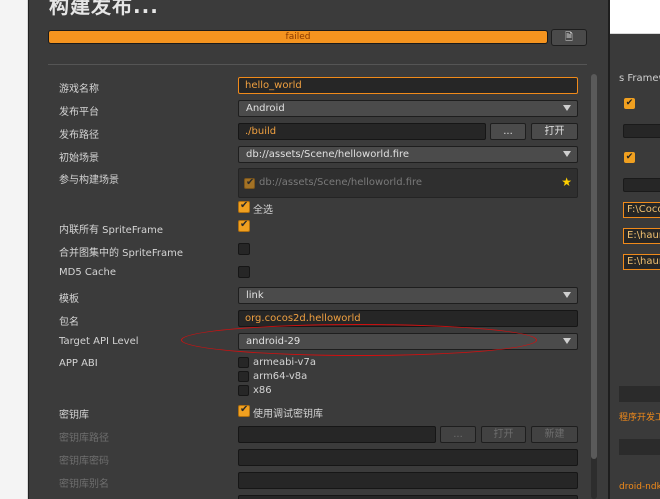 The image size is (660, 499). Describe the element at coordinates (337, 434) in the screenshot. I see `keystore-path-input` at that location.